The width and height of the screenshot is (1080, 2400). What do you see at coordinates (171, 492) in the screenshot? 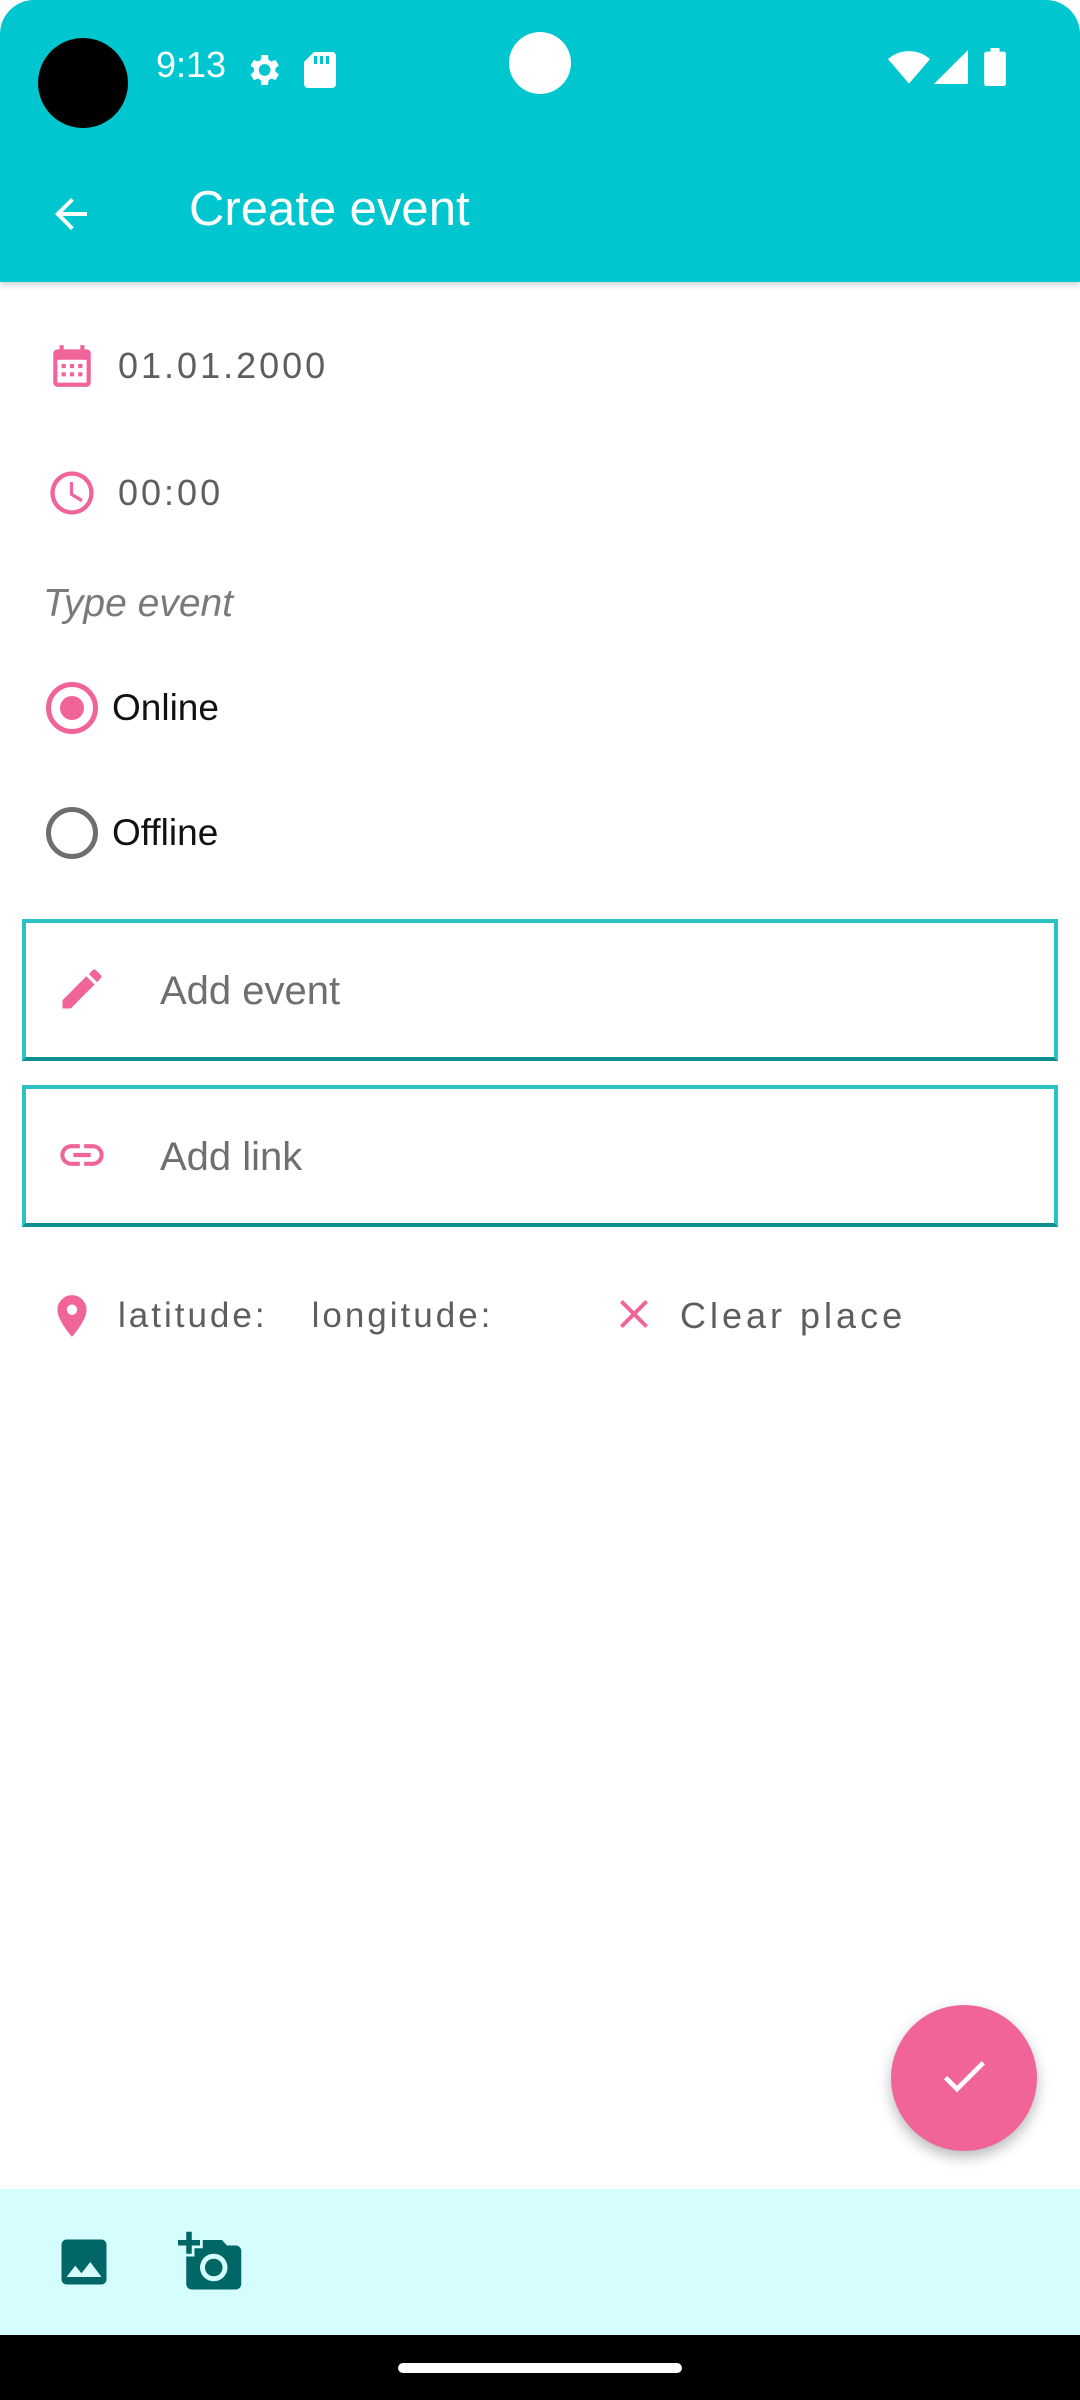
I see `time-value: 00:00` at bounding box center [171, 492].